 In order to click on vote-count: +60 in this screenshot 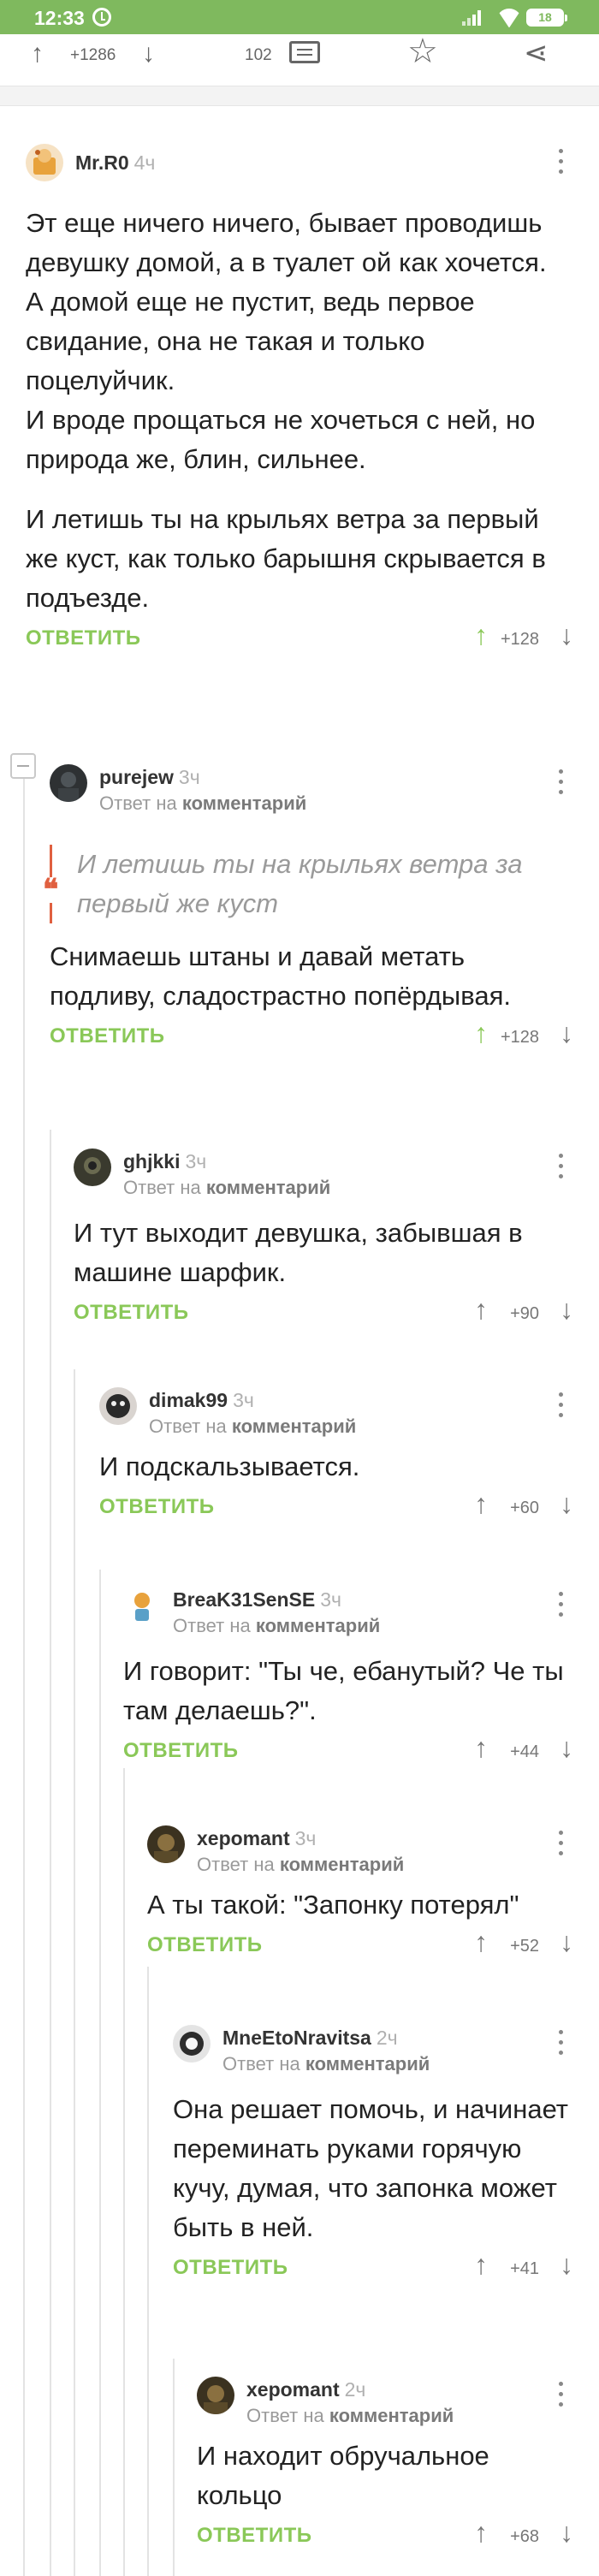, I will do `click(524, 1508)`.